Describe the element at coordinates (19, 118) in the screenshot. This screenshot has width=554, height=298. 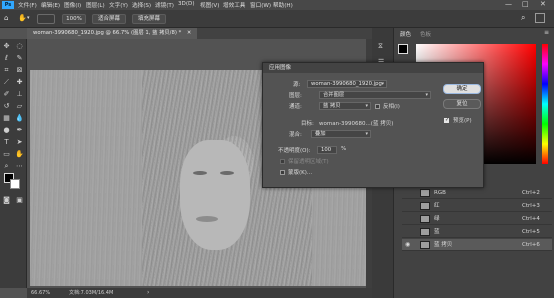
I see `blur-tool-icon: 💧` at that location.